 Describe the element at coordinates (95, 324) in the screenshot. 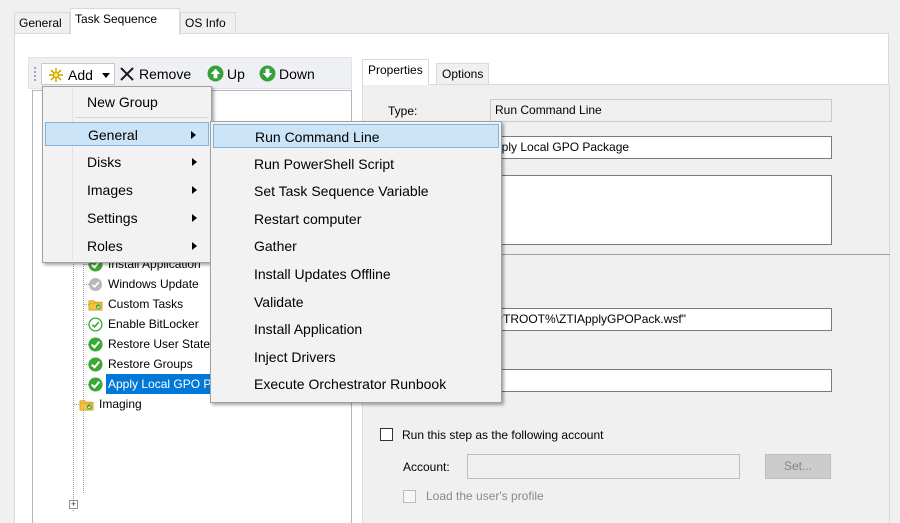

I see `outline-check-icon` at that location.